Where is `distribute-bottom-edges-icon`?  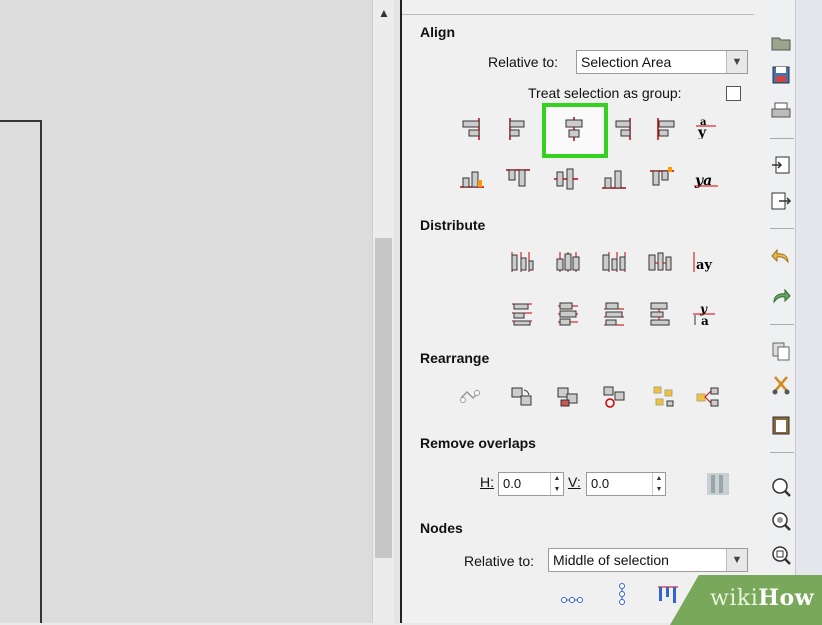 distribute-bottom-edges-icon is located at coordinates (614, 314).